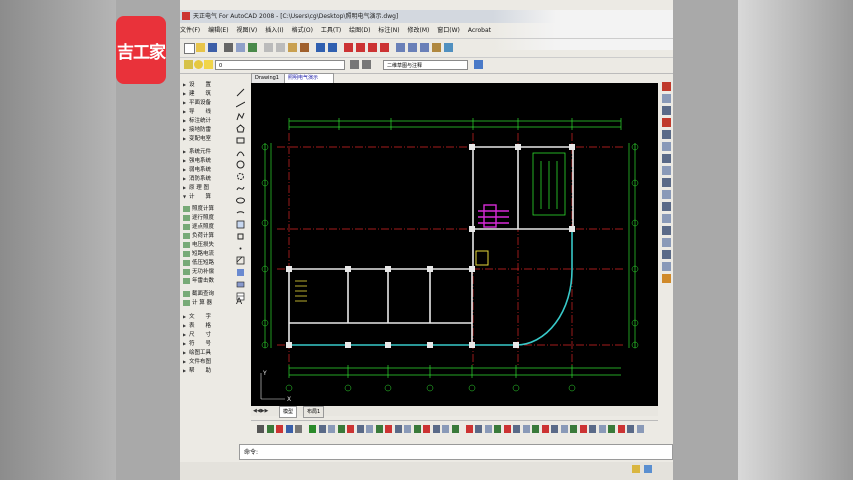 Image resolution: width=853 pixels, height=480 pixels. What do you see at coordinates (188, 64) in the screenshot?
I see `layer-manager-icon` at bounding box center [188, 64].